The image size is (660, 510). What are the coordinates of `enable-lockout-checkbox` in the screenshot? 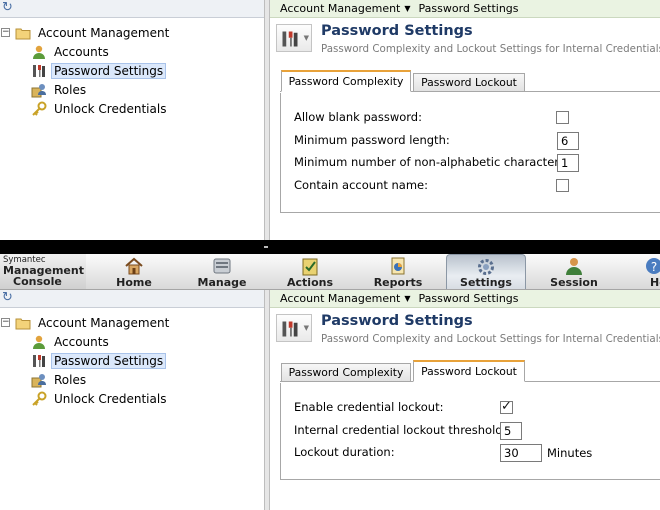 It's located at (506, 406).